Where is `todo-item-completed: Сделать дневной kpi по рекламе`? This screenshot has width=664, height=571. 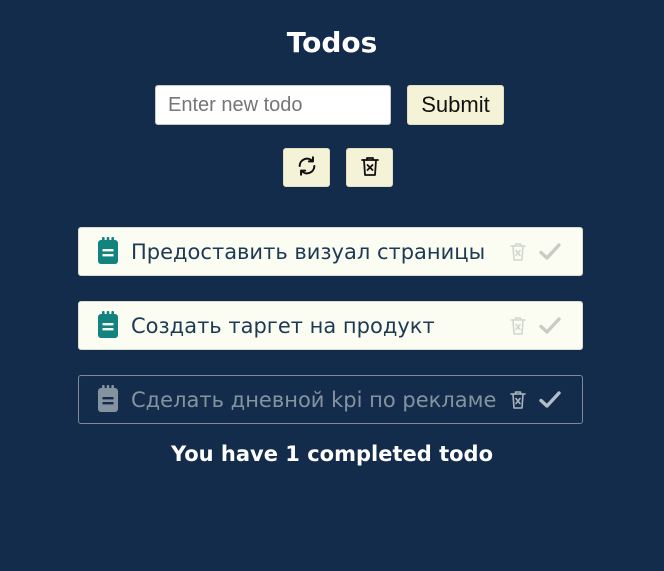 todo-item-completed: Сделать дневной kpi по рекламе is located at coordinates (330, 399).